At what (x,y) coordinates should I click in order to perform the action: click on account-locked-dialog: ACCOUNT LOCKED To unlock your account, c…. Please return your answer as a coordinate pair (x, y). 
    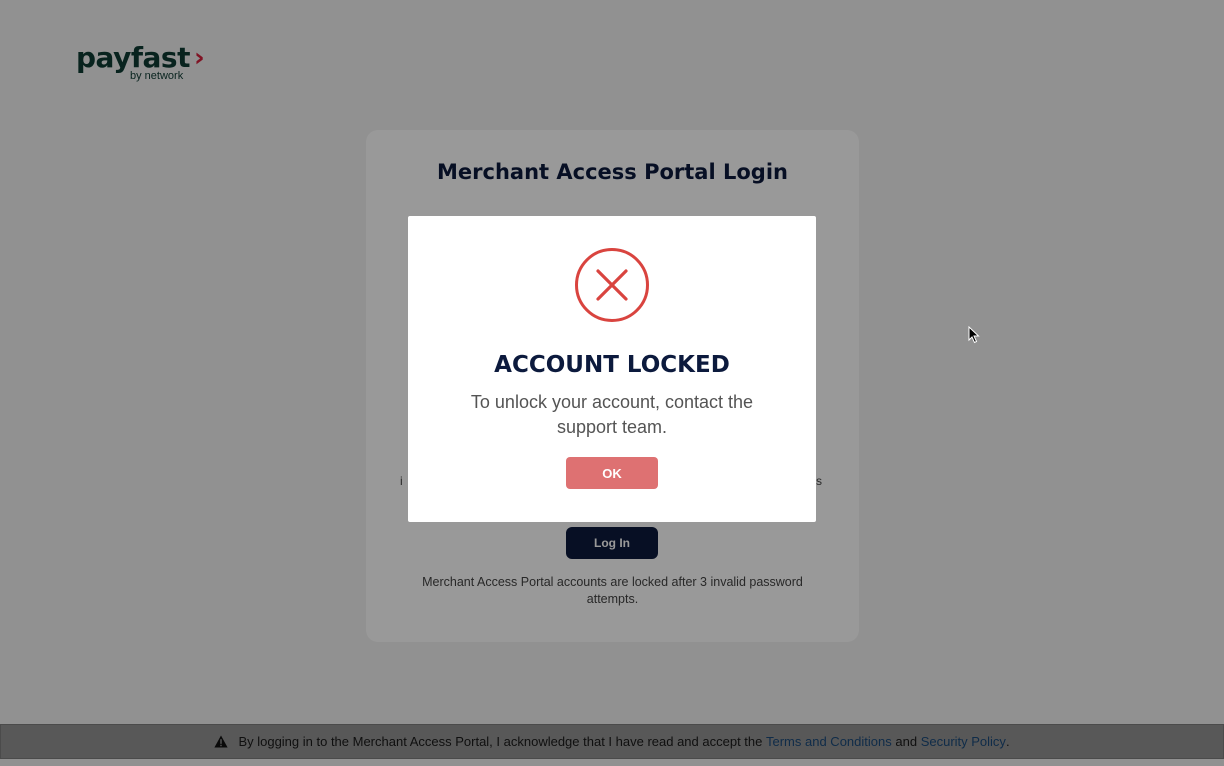
    Looking at the image, I should click on (612, 369).